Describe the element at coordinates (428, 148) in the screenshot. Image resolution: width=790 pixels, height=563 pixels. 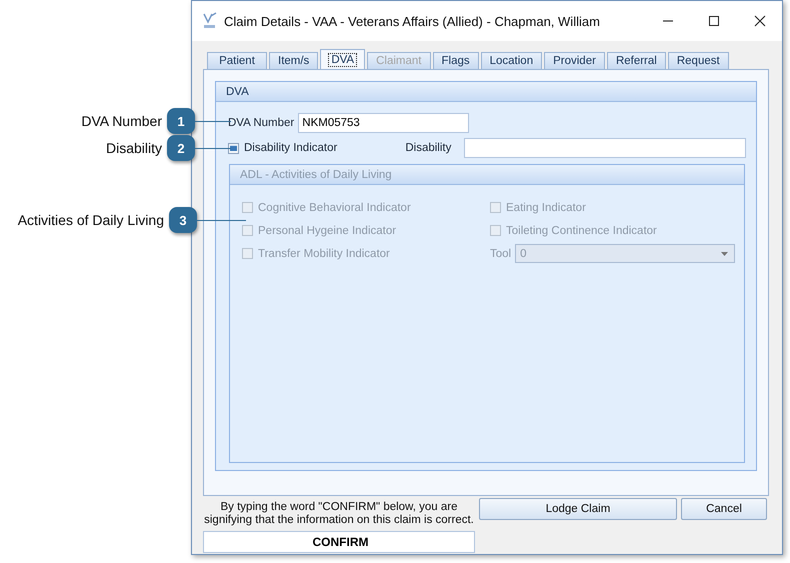
I see `field-label: Disability` at that location.